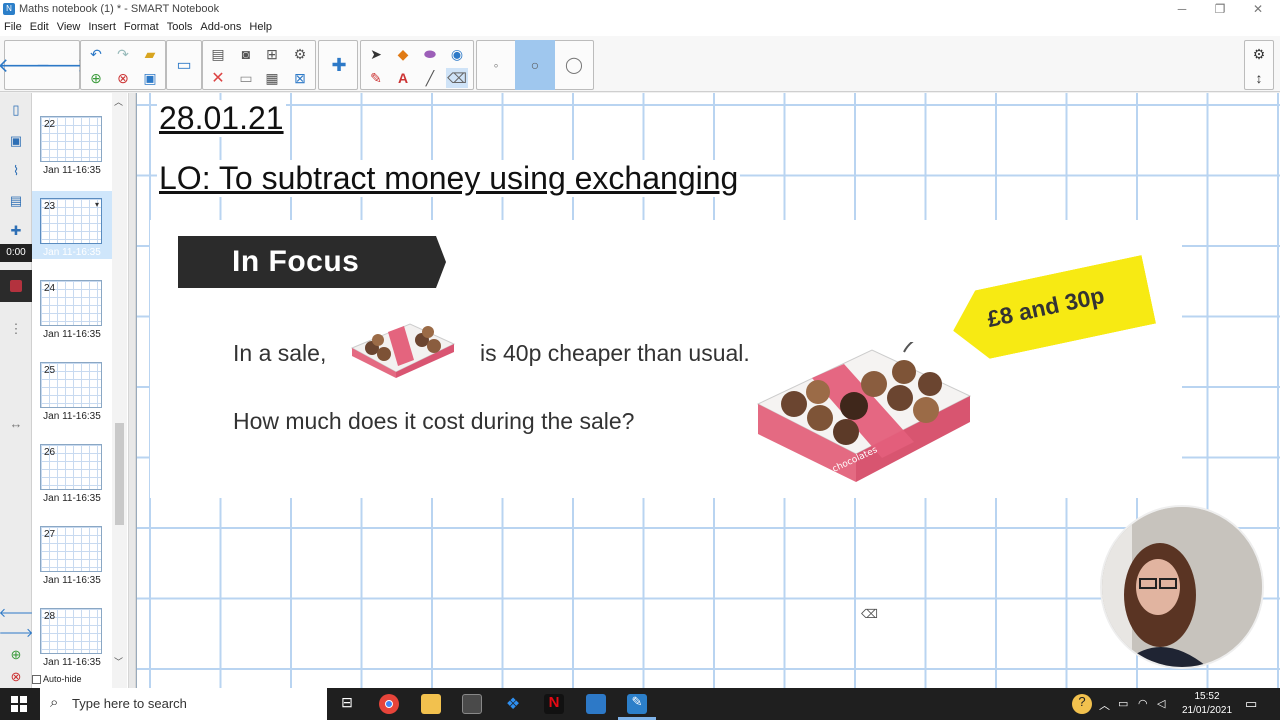 The image size is (1280, 720). Describe the element at coordinates (272, 78) in the screenshot. I see `insert-table-icon: ▦` at that location.